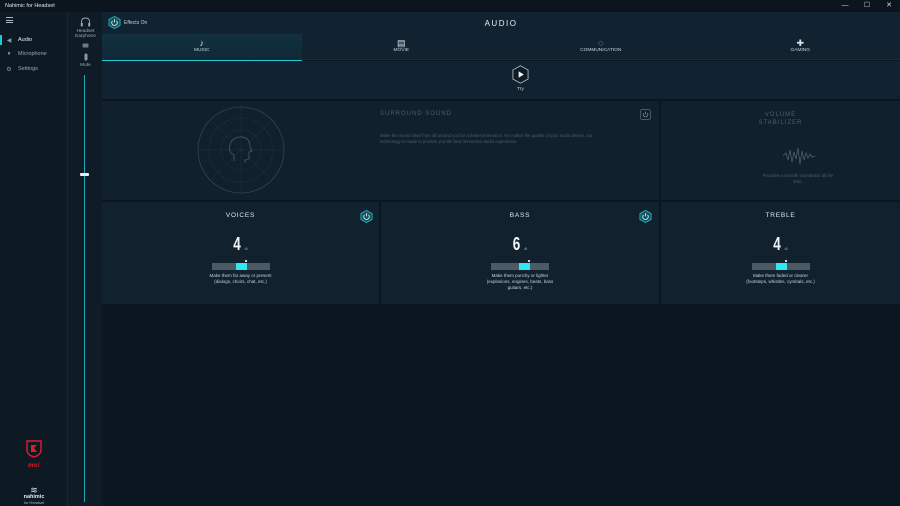 The image size is (900, 506). What do you see at coordinates (780, 115) in the screenshot?
I see `stabilizer-title-line: VOLUME` at bounding box center [780, 115].